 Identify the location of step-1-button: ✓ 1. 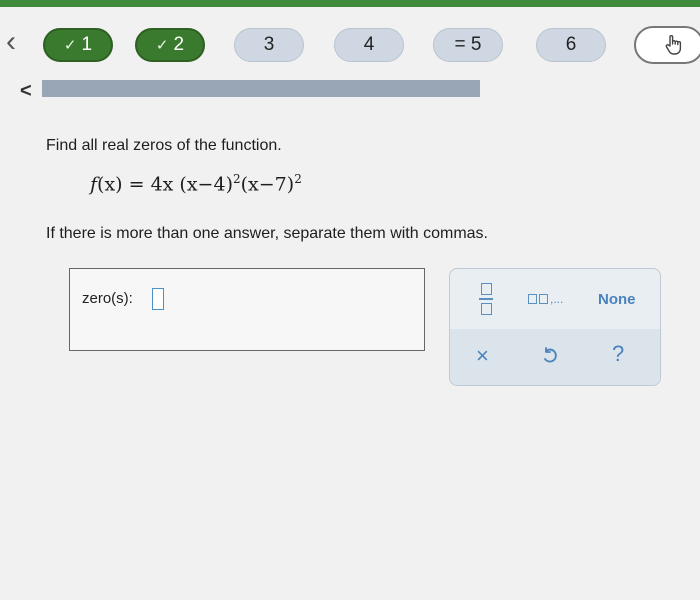
(78, 45).